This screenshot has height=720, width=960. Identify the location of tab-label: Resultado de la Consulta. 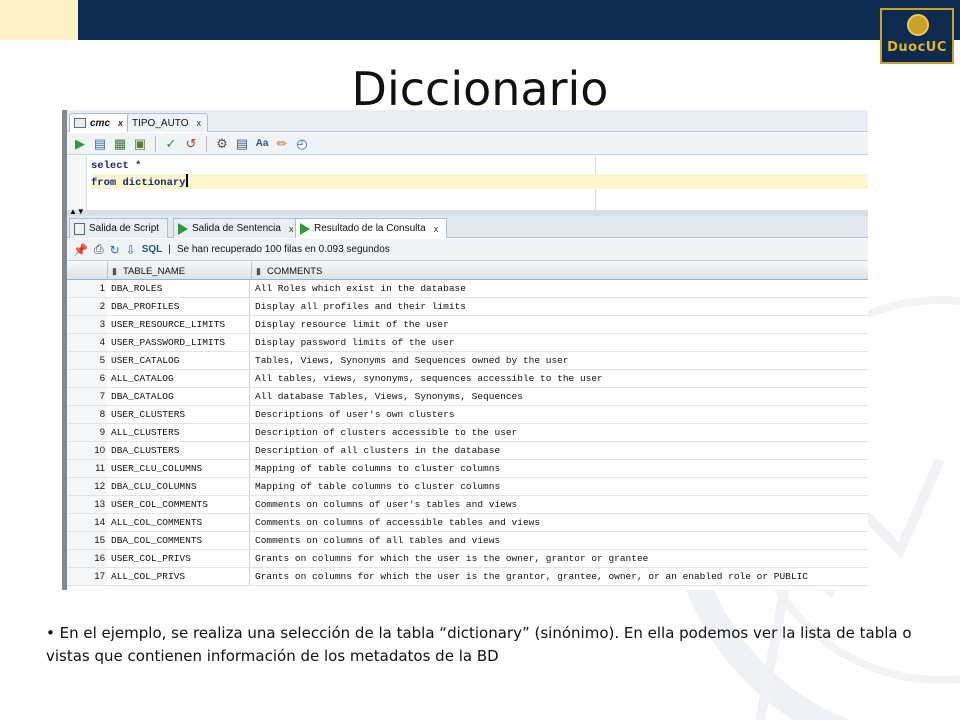
(370, 228).